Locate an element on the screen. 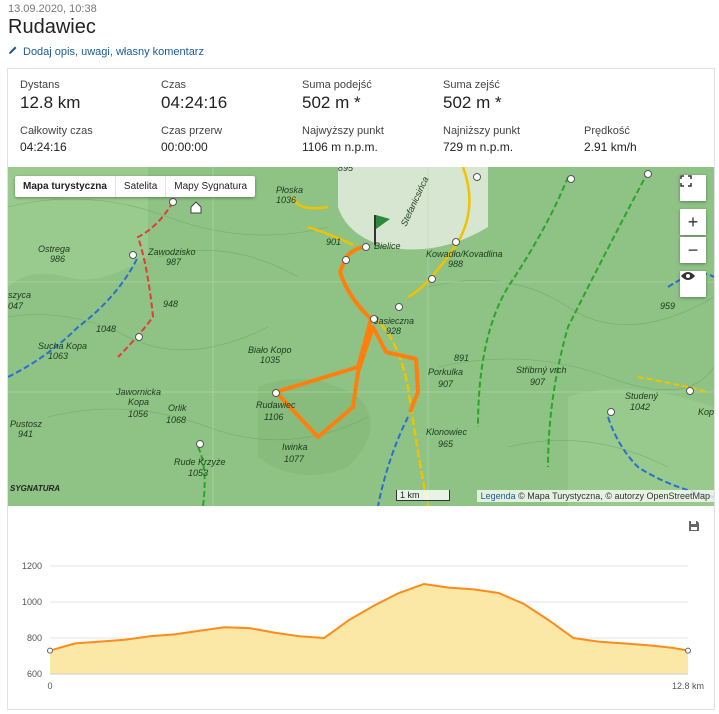 Image resolution: width=719 pixels, height=714 pixels. map-label: 1048 is located at coordinates (106, 329).